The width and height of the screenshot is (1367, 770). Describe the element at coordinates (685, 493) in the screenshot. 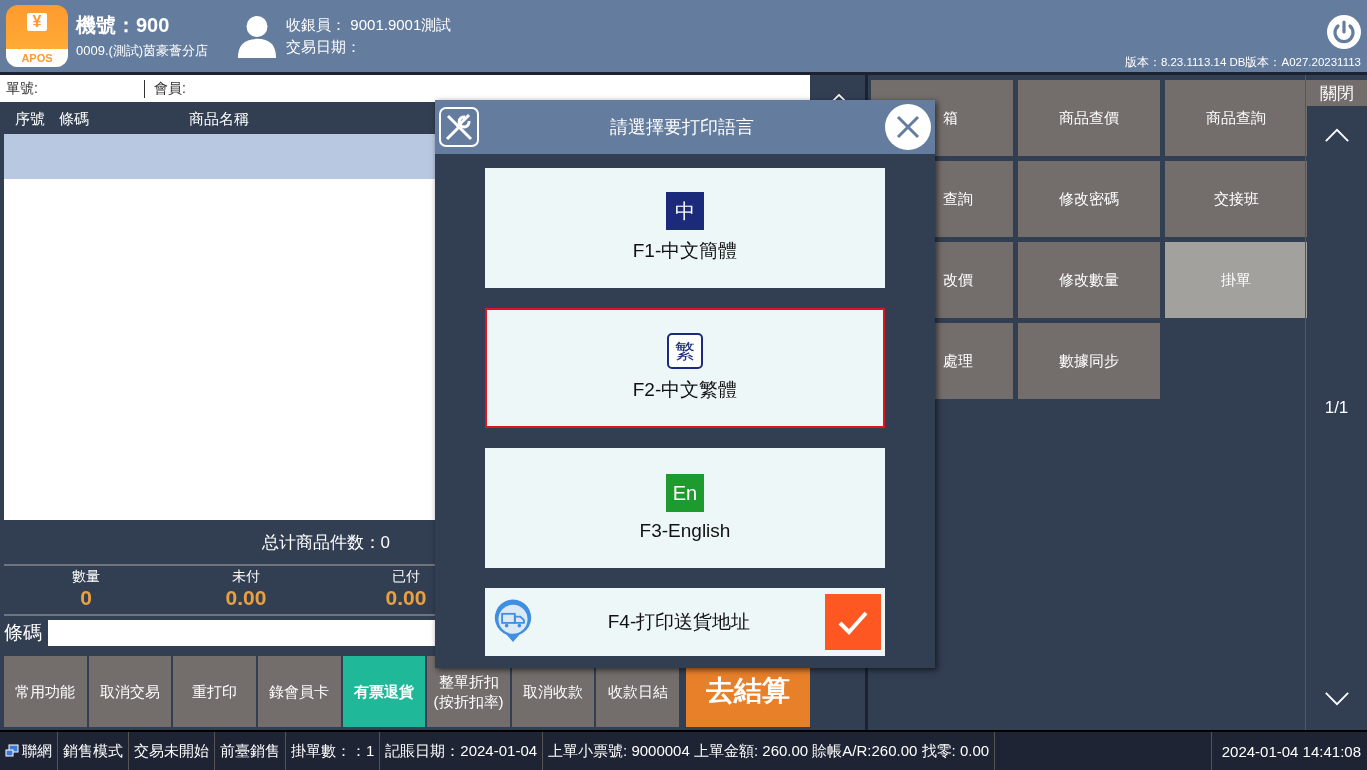

I see `language-badge: En` at that location.